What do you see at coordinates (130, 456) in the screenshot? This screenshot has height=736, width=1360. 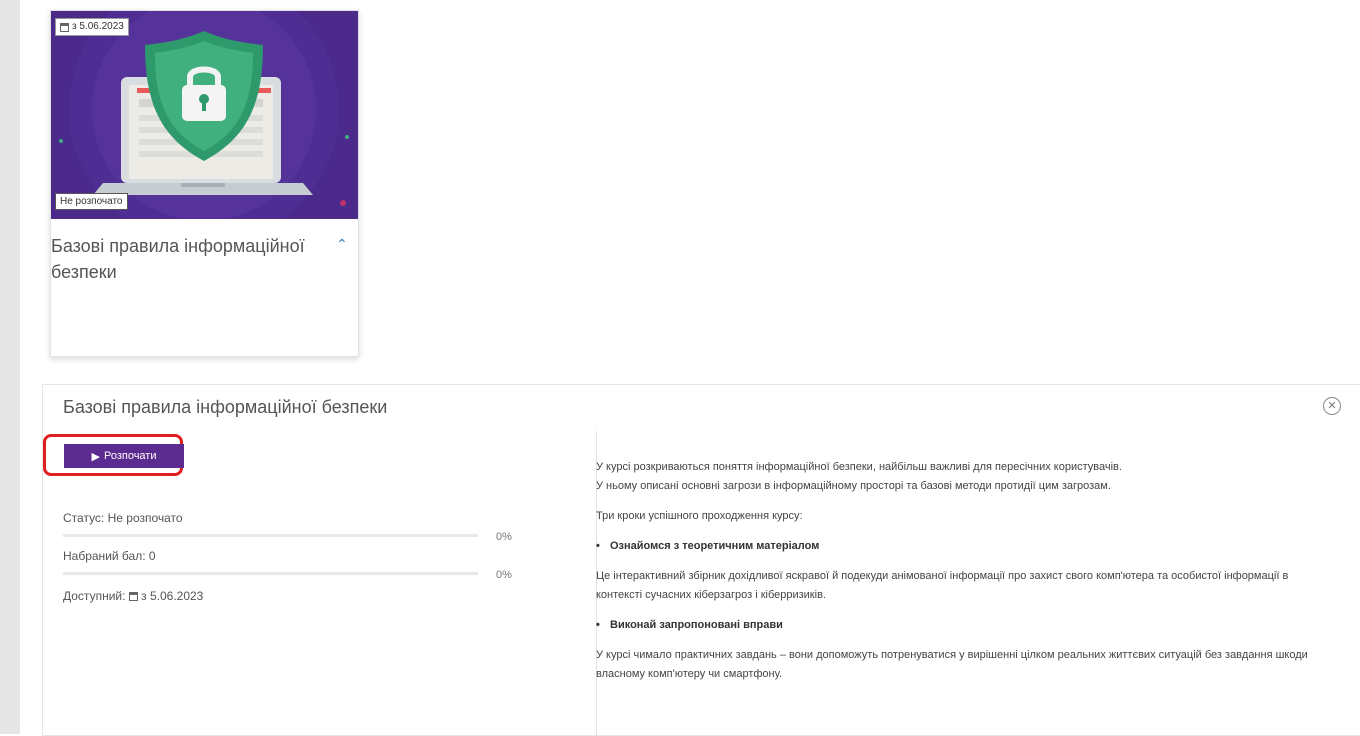 I see `start-button-label: Розпочати` at bounding box center [130, 456].